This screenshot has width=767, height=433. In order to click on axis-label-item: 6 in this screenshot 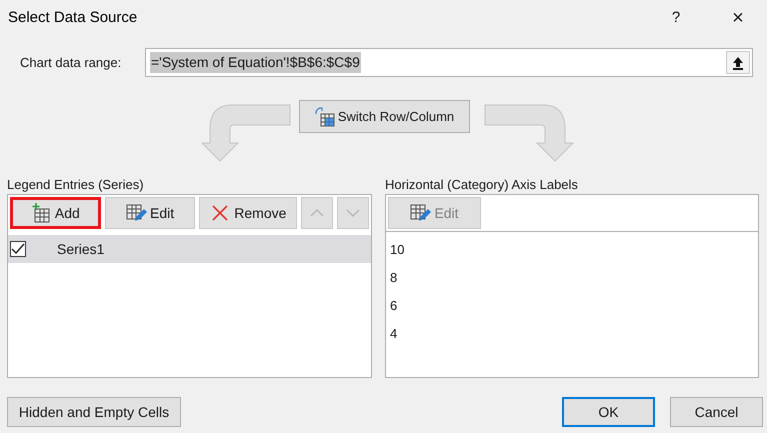, I will do `click(394, 306)`.